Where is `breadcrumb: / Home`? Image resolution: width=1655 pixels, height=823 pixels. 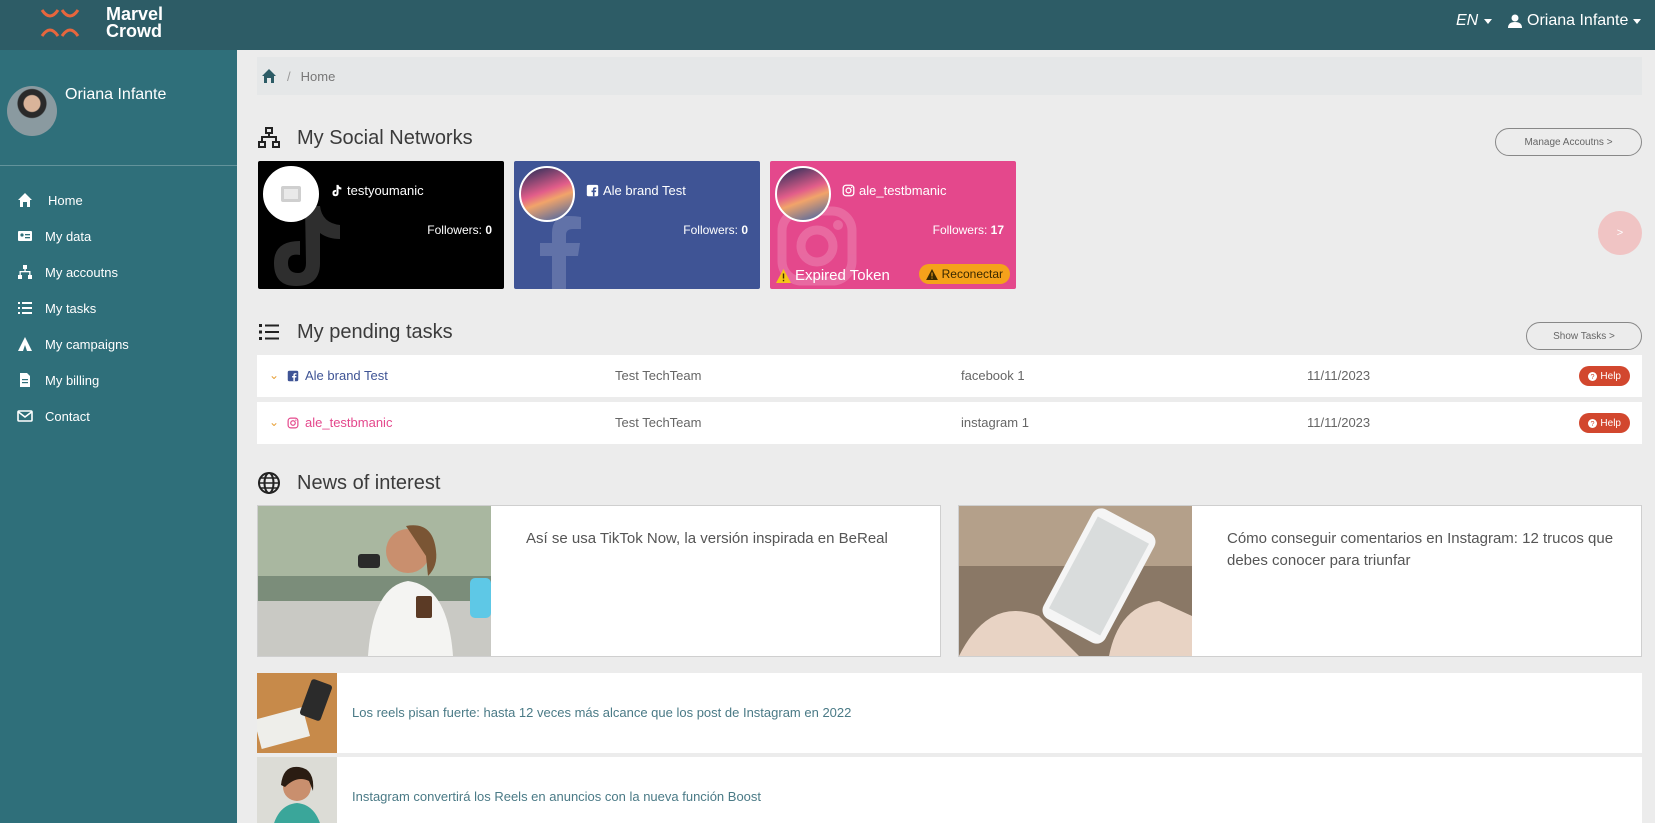 breadcrumb: / Home is located at coordinates (949, 76).